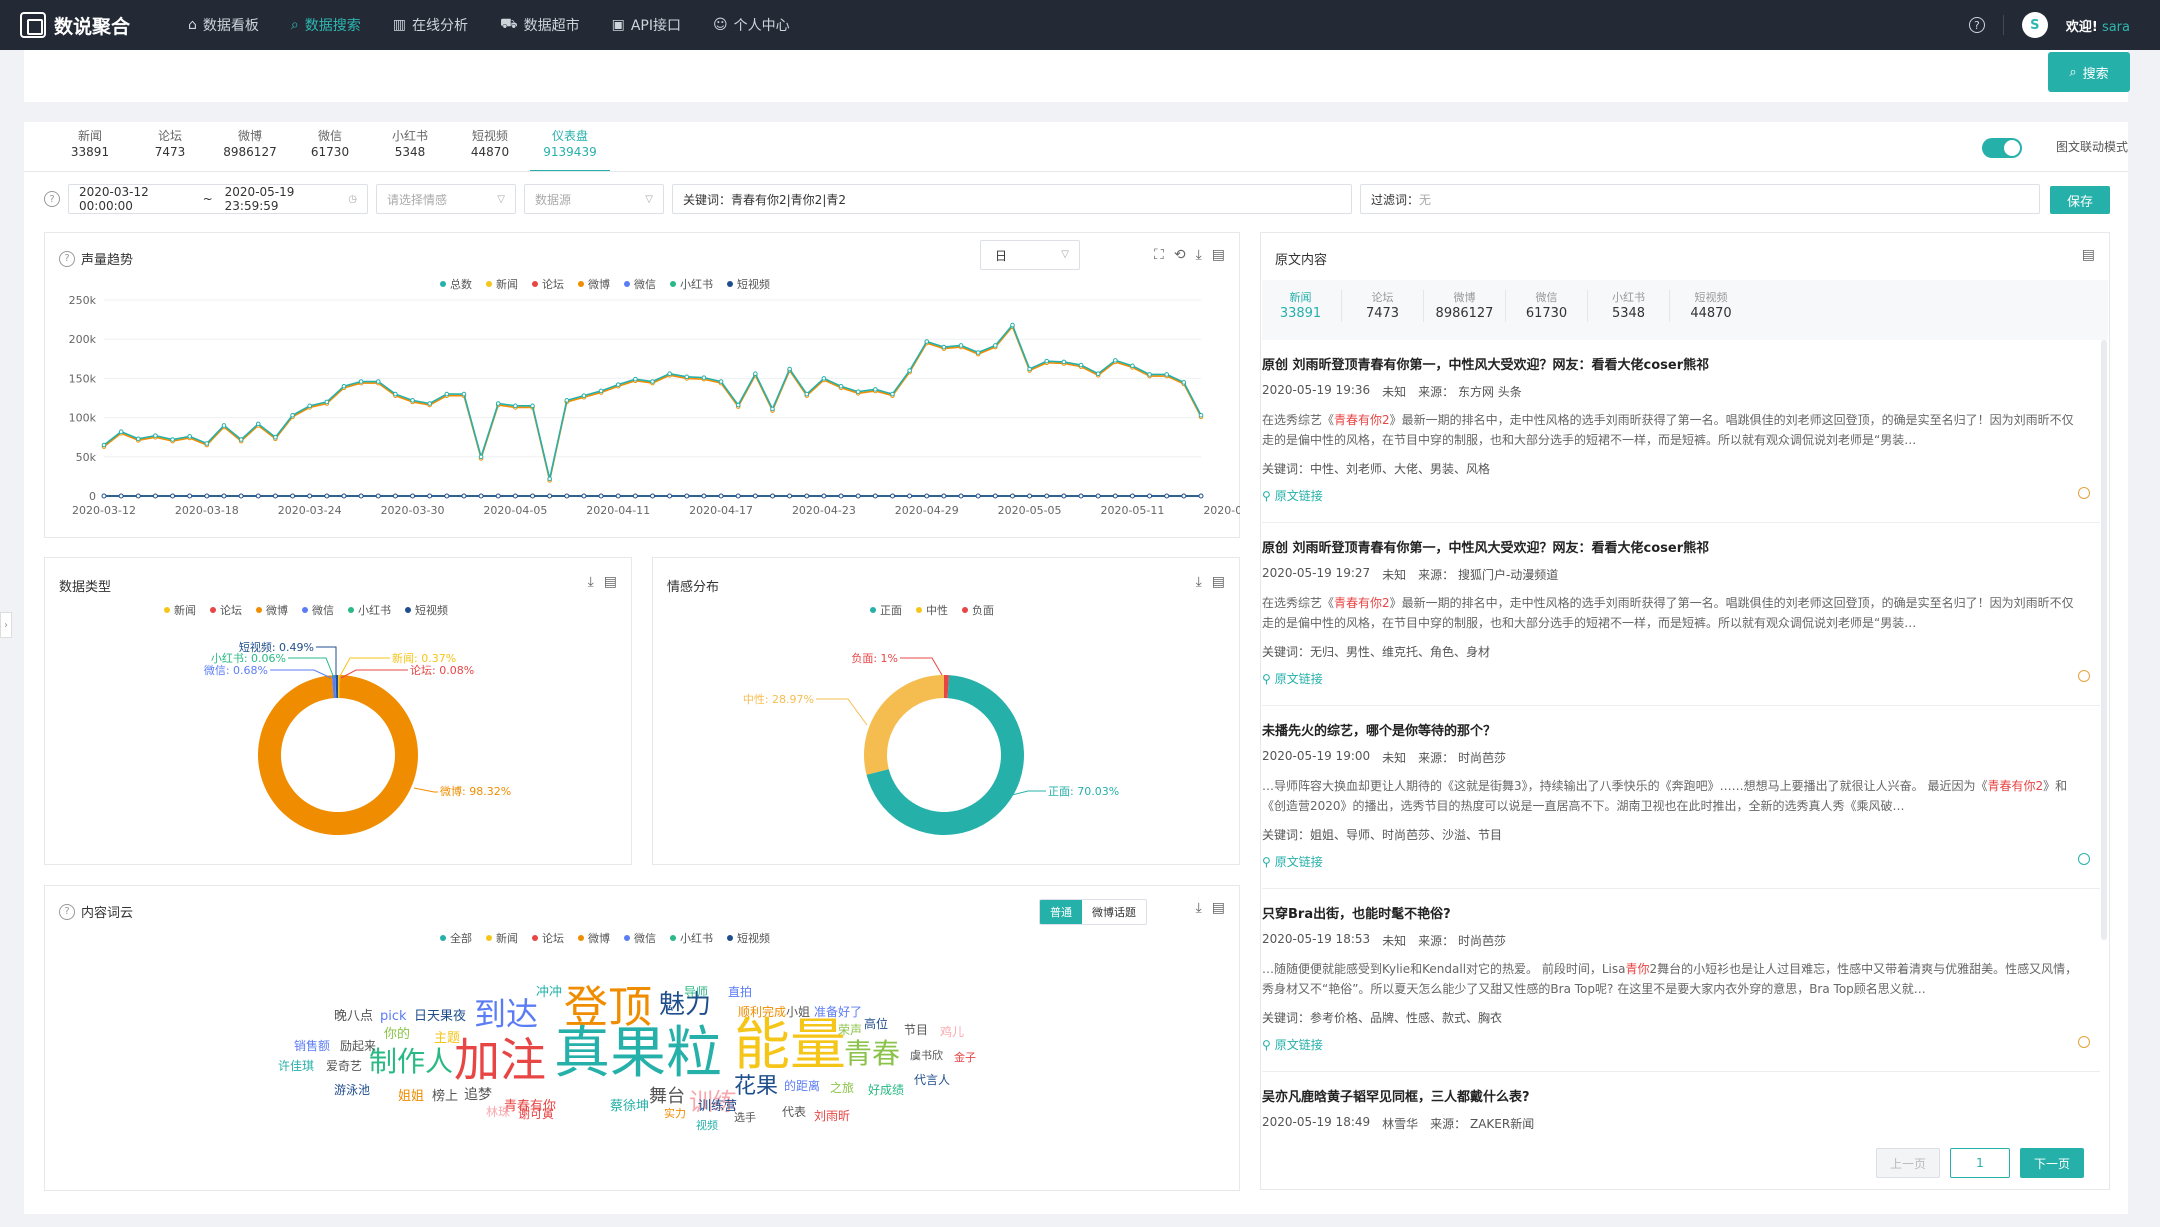  I want to click on cloud-word: 花果, so click(756, 1087).